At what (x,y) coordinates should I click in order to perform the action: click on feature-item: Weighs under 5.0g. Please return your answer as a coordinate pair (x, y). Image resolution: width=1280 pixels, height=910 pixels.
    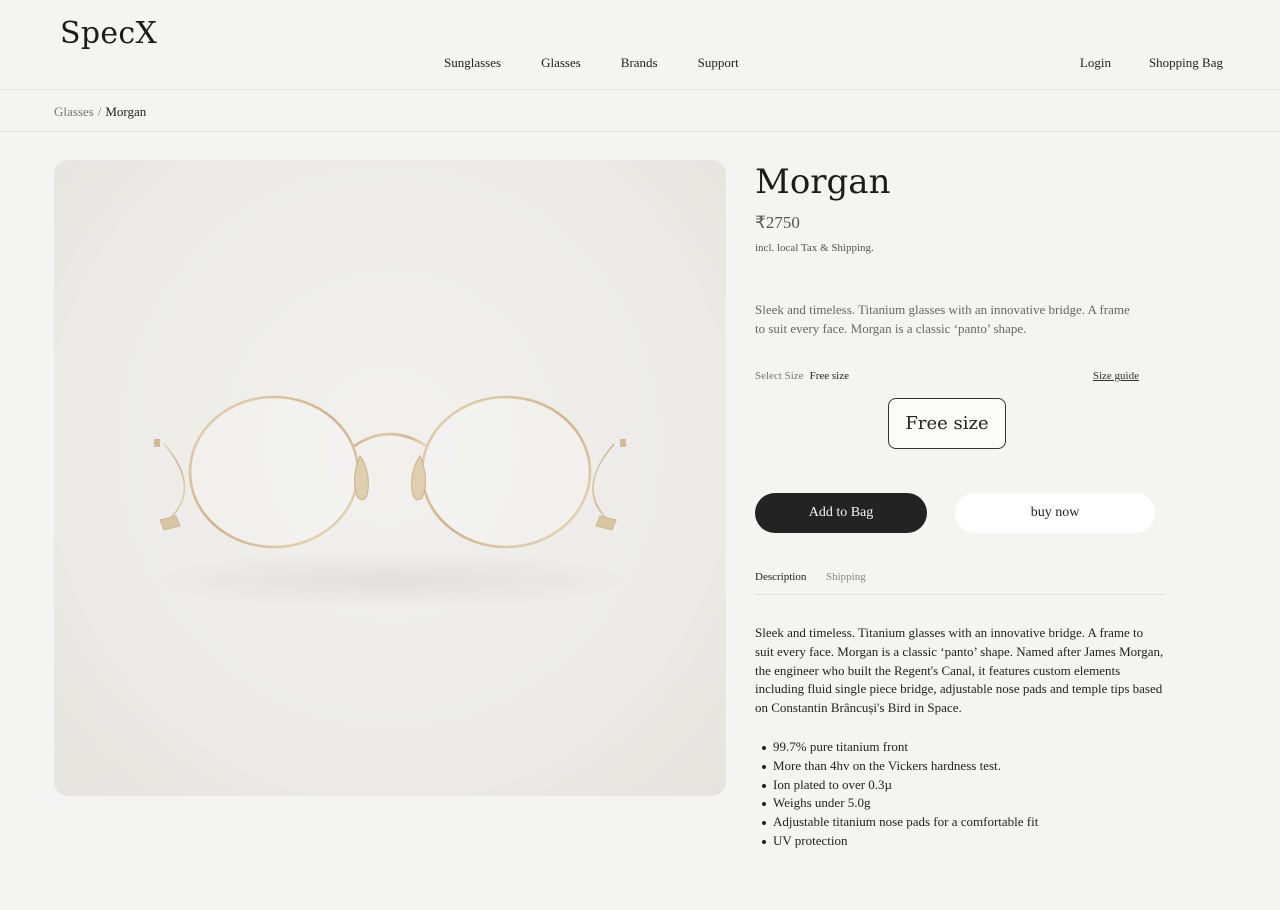
    Looking at the image, I should click on (960, 803).